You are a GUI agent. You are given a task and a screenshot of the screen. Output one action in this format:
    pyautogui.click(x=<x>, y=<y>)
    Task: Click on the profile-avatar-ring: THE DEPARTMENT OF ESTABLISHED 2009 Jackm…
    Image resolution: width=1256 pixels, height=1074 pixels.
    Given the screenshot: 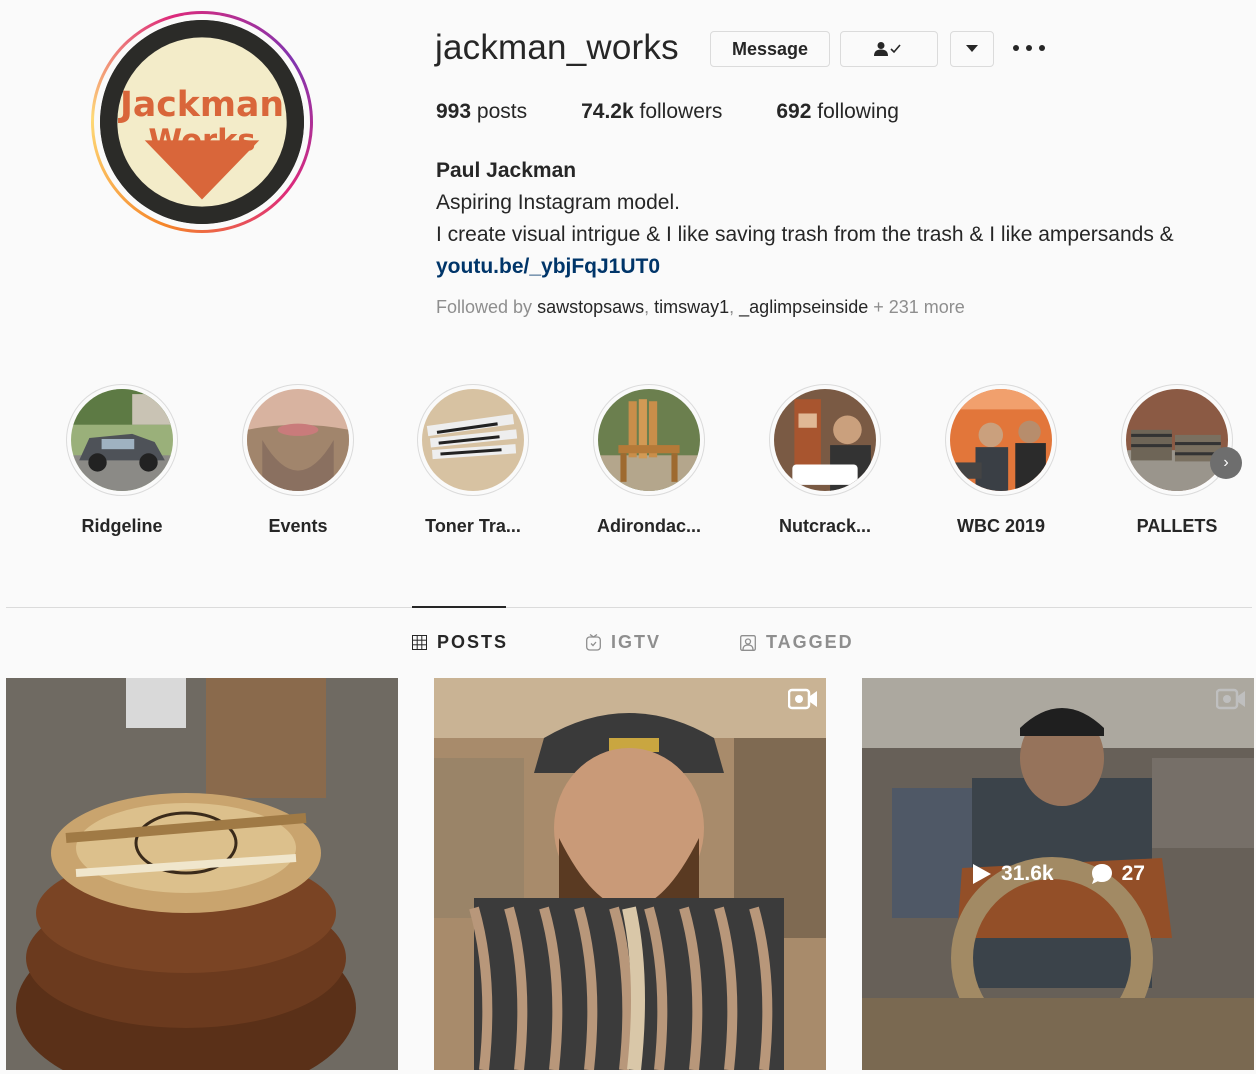 What is the action you would take?
    pyautogui.click(x=202, y=122)
    